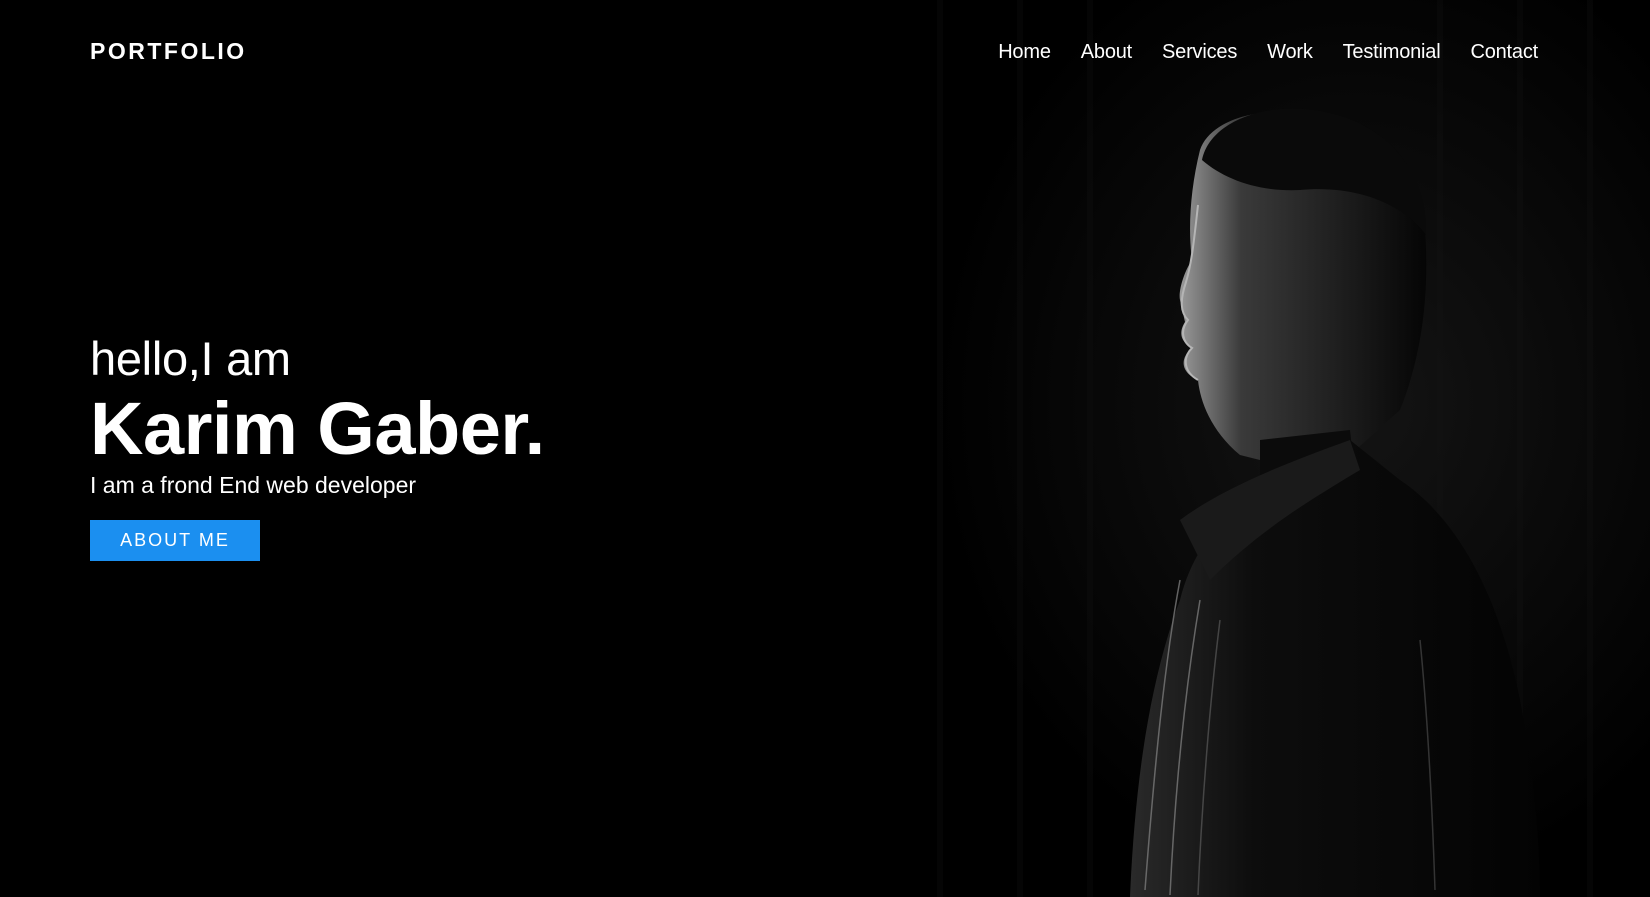  What do you see at coordinates (1290, 52) in the screenshot?
I see `nav-link-work: Work` at bounding box center [1290, 52].